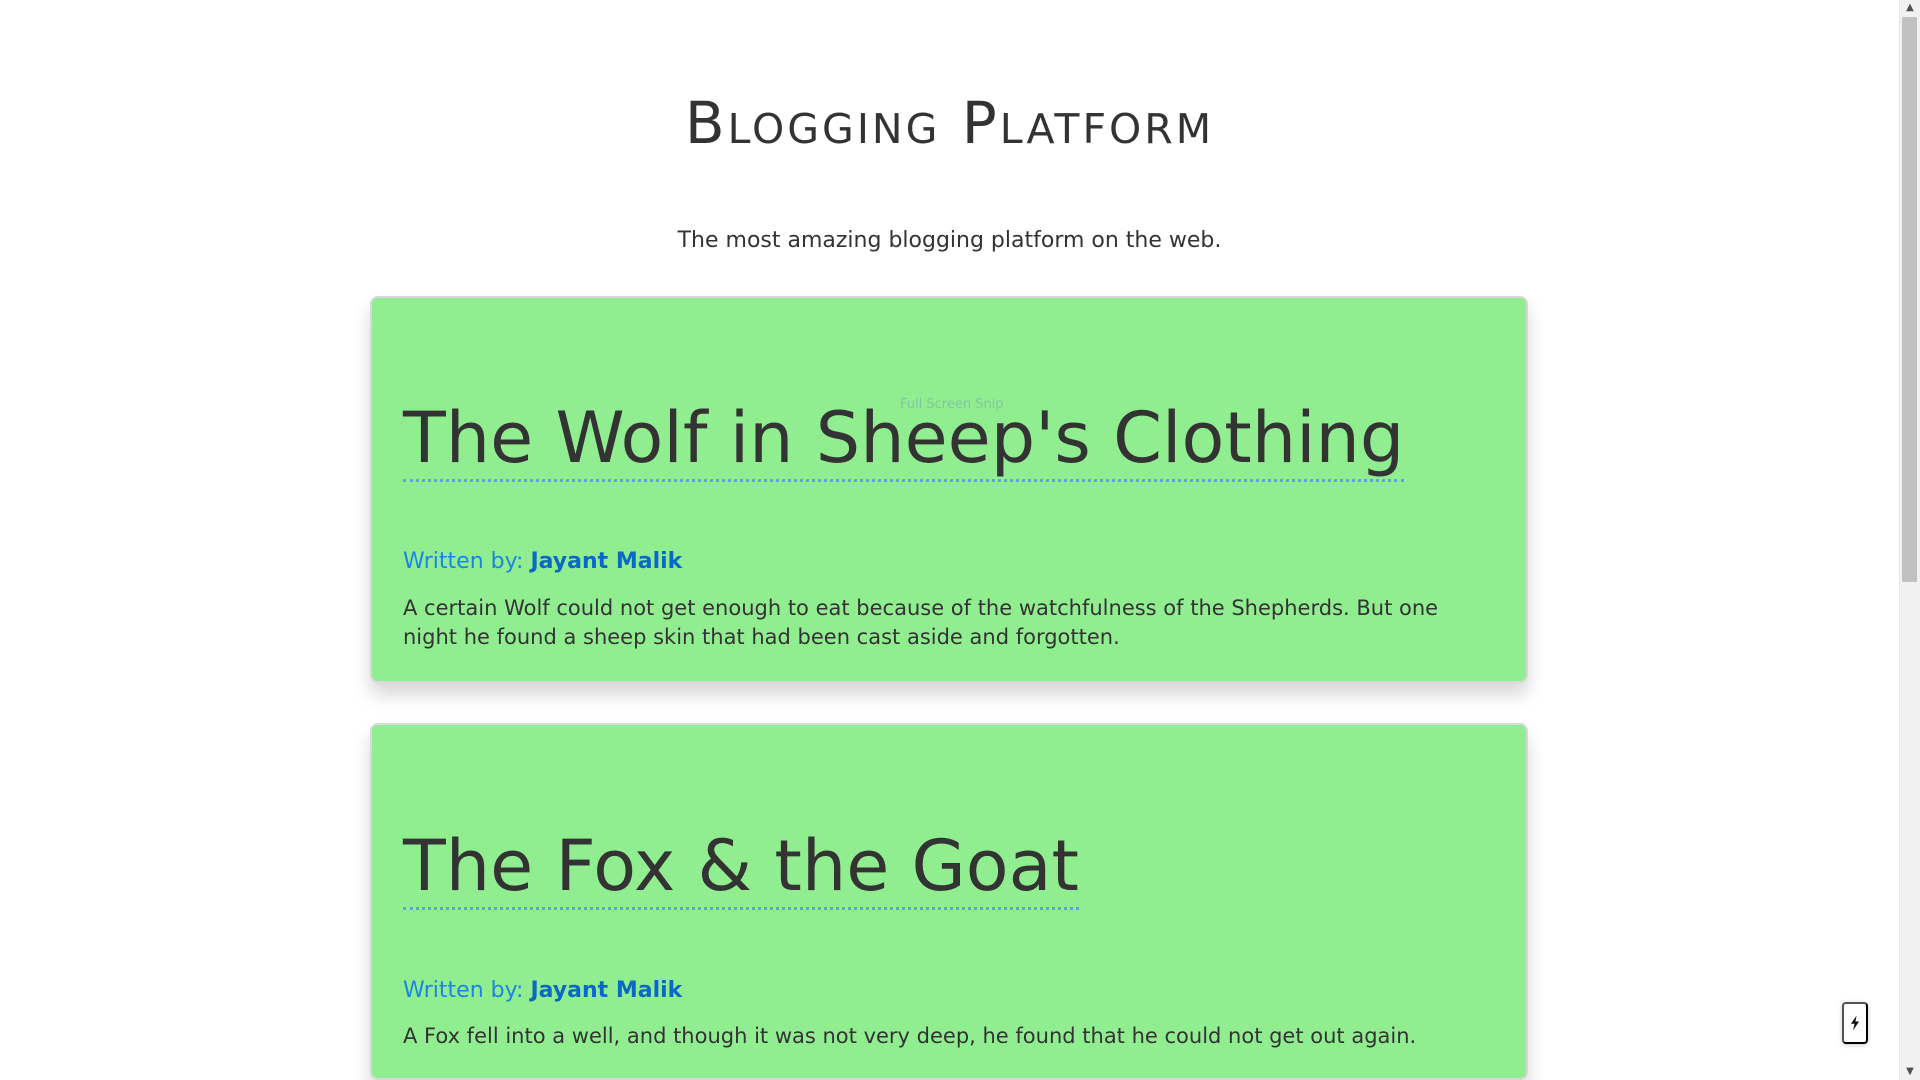 The width and height of the screenshot is (1920, 1080). Describe the element at coordinates (904, 439) in the screenshot. I see `post-title-link: The Wolf in Sheep's Clothing` at that location.